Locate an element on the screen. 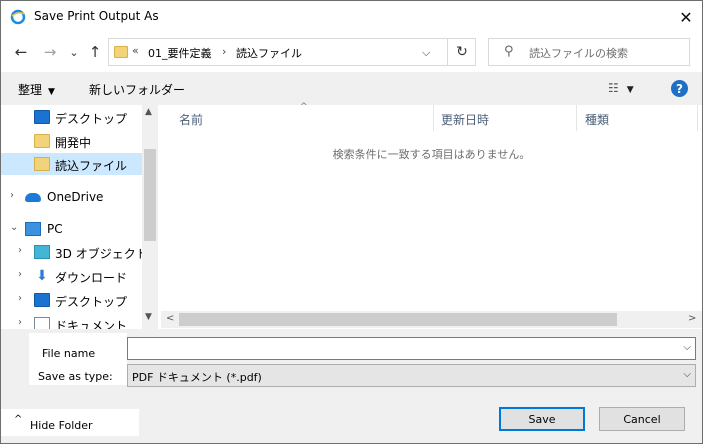 The image size is (703, 444). address-bar: « 01_要件定義 › 読込ファイル ⌵ ↻ is located at coordinates (292, 52).